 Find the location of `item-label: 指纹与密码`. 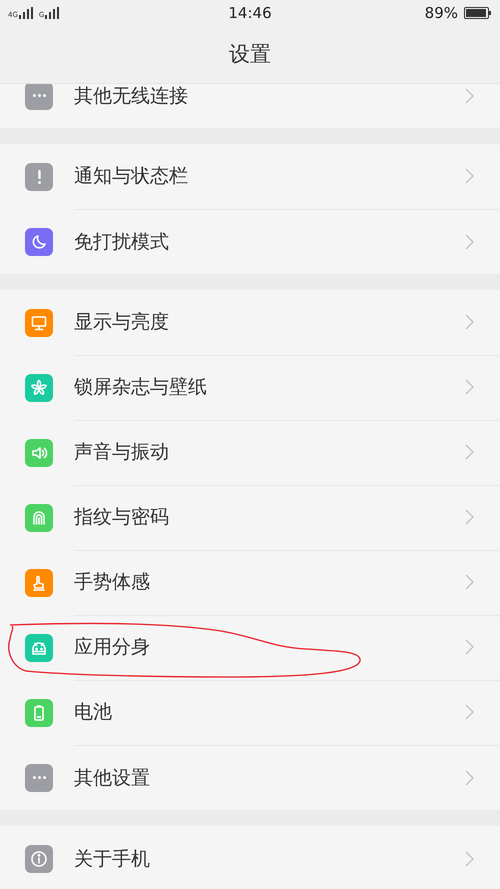

item-label: 指纹与密码 is located at coordinates (122, 517).